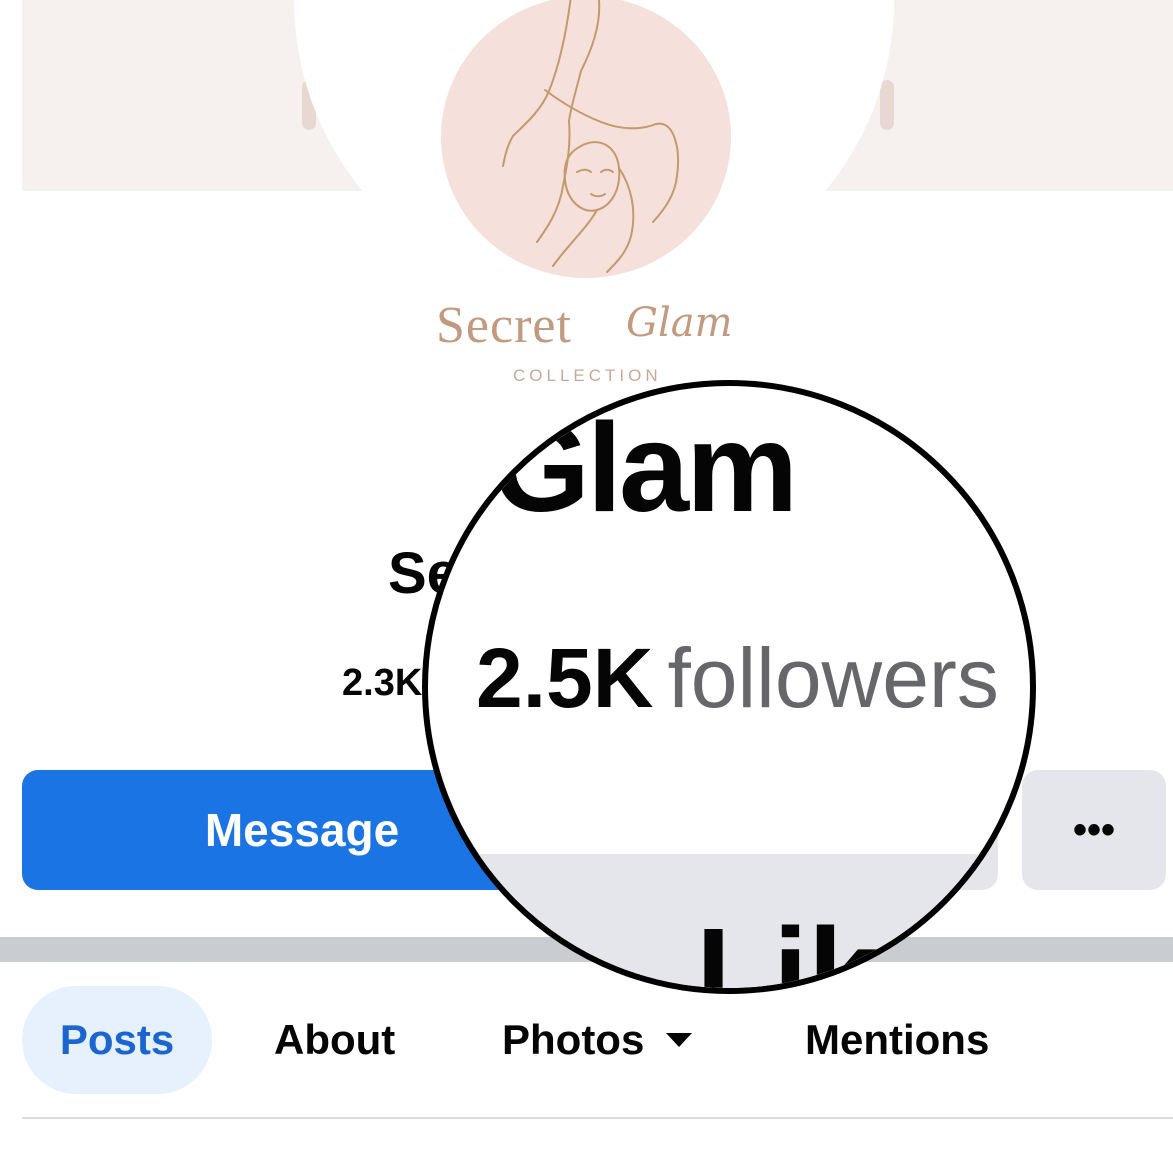  What do you see at coordinates (573, 1039) in the screenshot?
I see `tab-photos-label: Photos` at bounding box center [573, 1039].